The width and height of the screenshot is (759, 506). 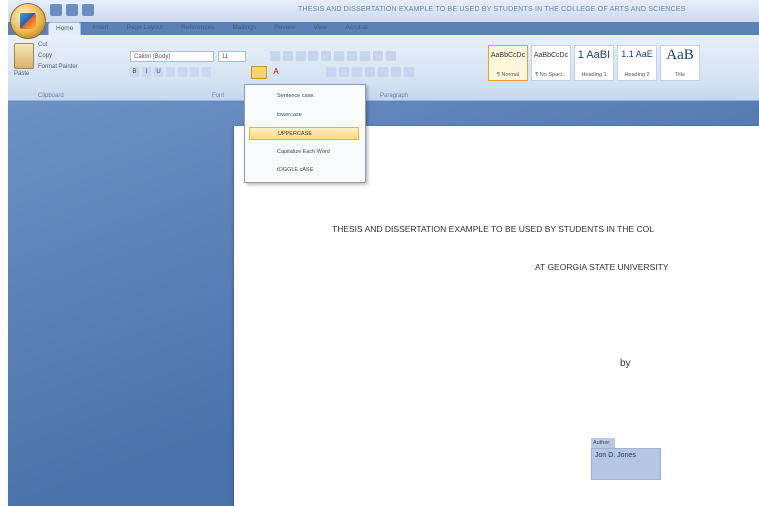 What do you see at coordinates (637, 63) in the screenshot?
I see `style-heading-2: 1.1 AaE Heading 2` at bounding box center [637, 63].